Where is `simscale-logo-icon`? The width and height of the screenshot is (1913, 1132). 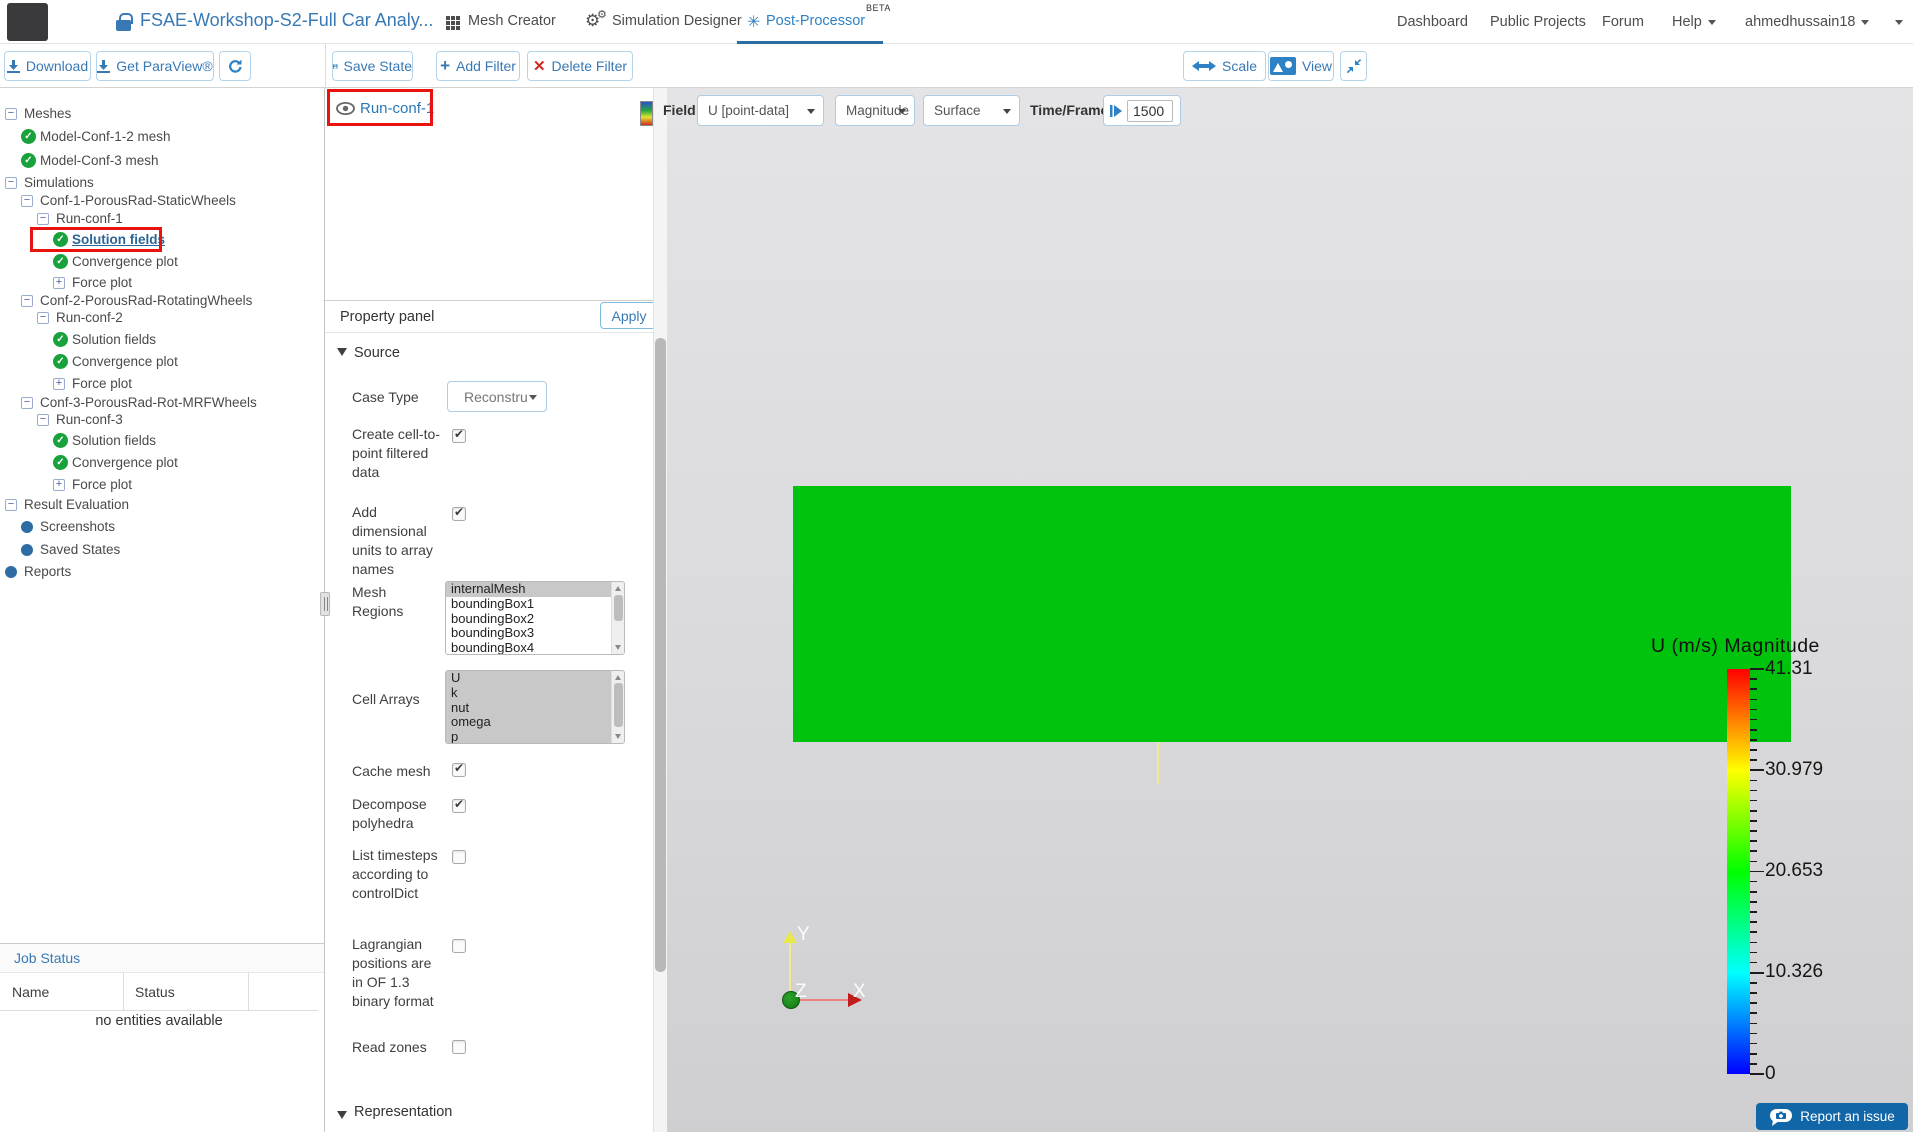 simscale-logo-icon is located at coordinates (27, 22).